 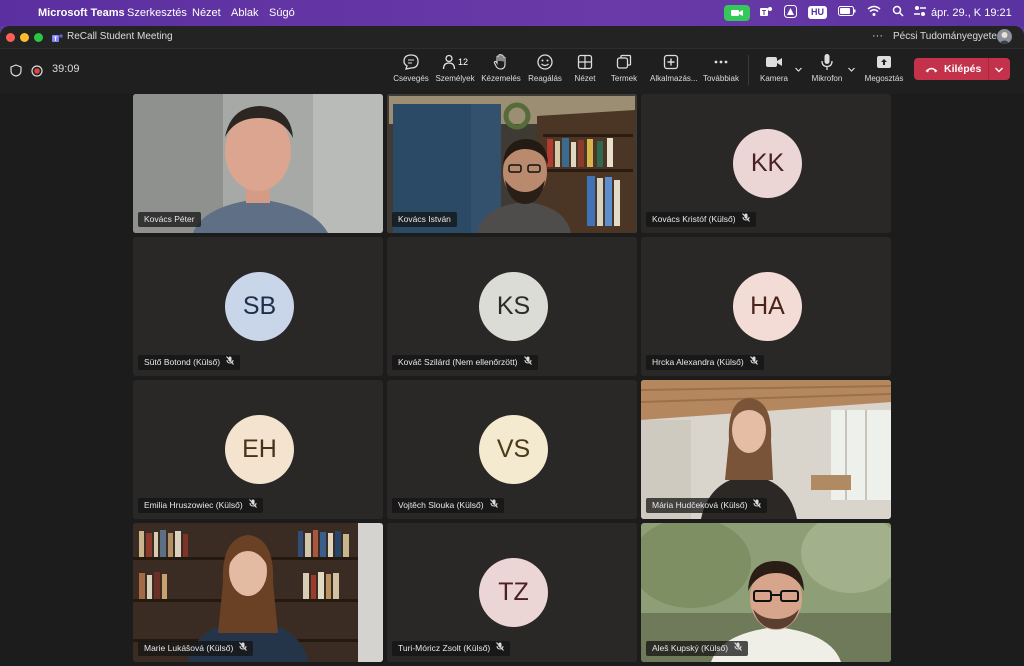 I want to click on raise-hand-label: Kézemelés, so click(x=501, y=78).